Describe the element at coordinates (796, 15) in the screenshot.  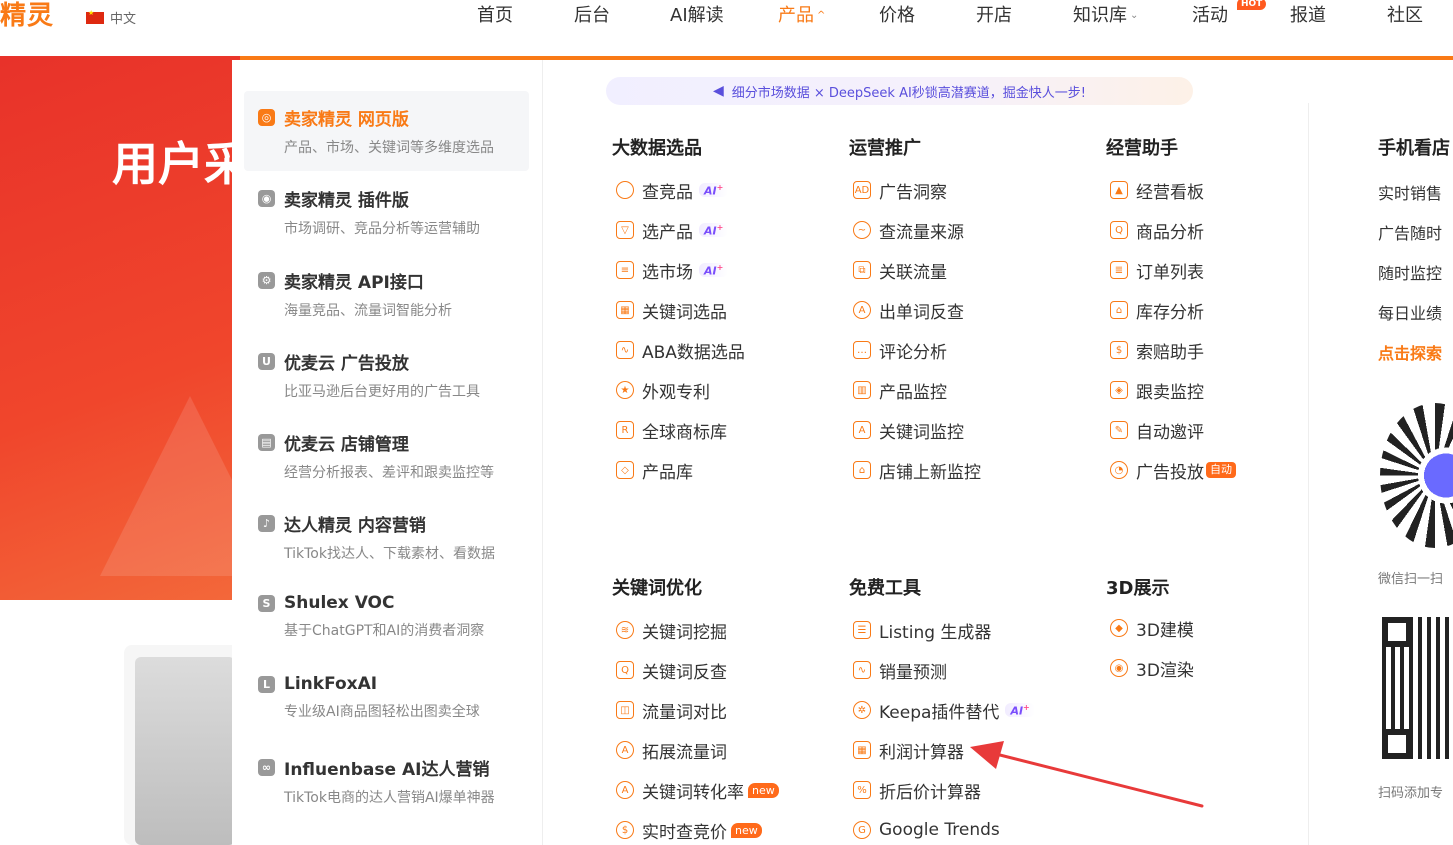
I see `nav-products-label: 产品` at that location.